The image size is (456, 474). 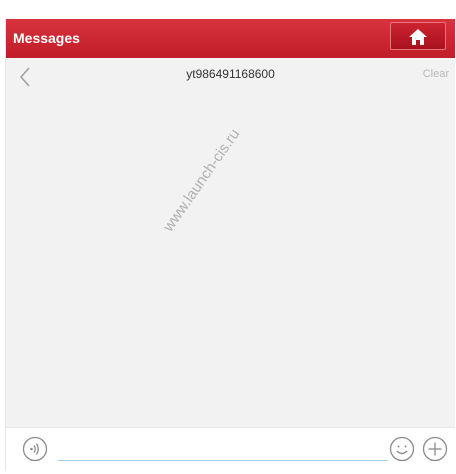 I want to click on message-input-bar, so click(x=230, y=449).